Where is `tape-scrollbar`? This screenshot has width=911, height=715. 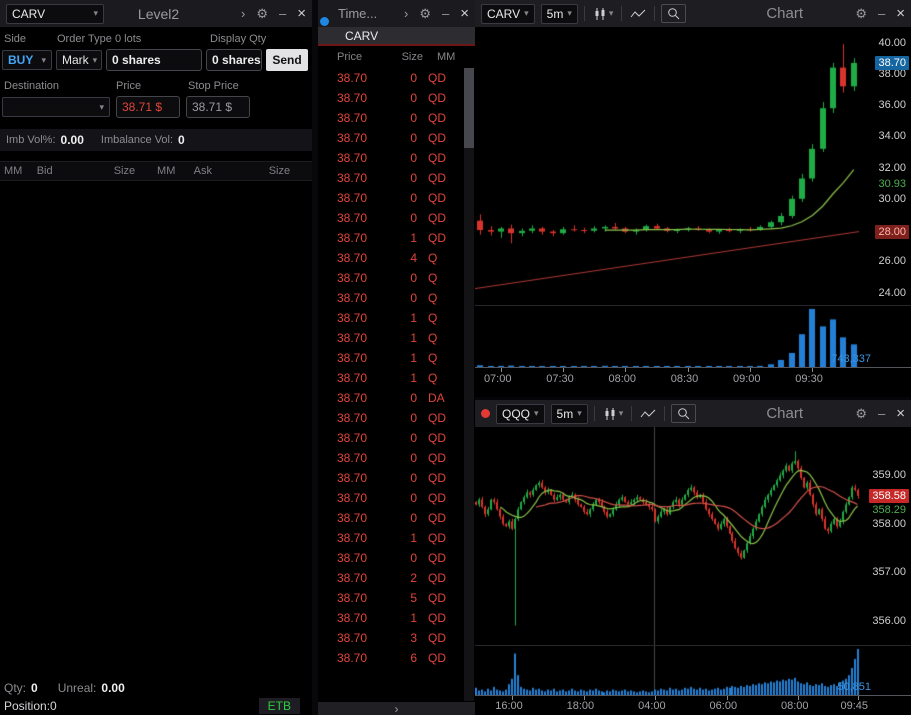
tape-scrollbar is located at coordinates (469, 384).